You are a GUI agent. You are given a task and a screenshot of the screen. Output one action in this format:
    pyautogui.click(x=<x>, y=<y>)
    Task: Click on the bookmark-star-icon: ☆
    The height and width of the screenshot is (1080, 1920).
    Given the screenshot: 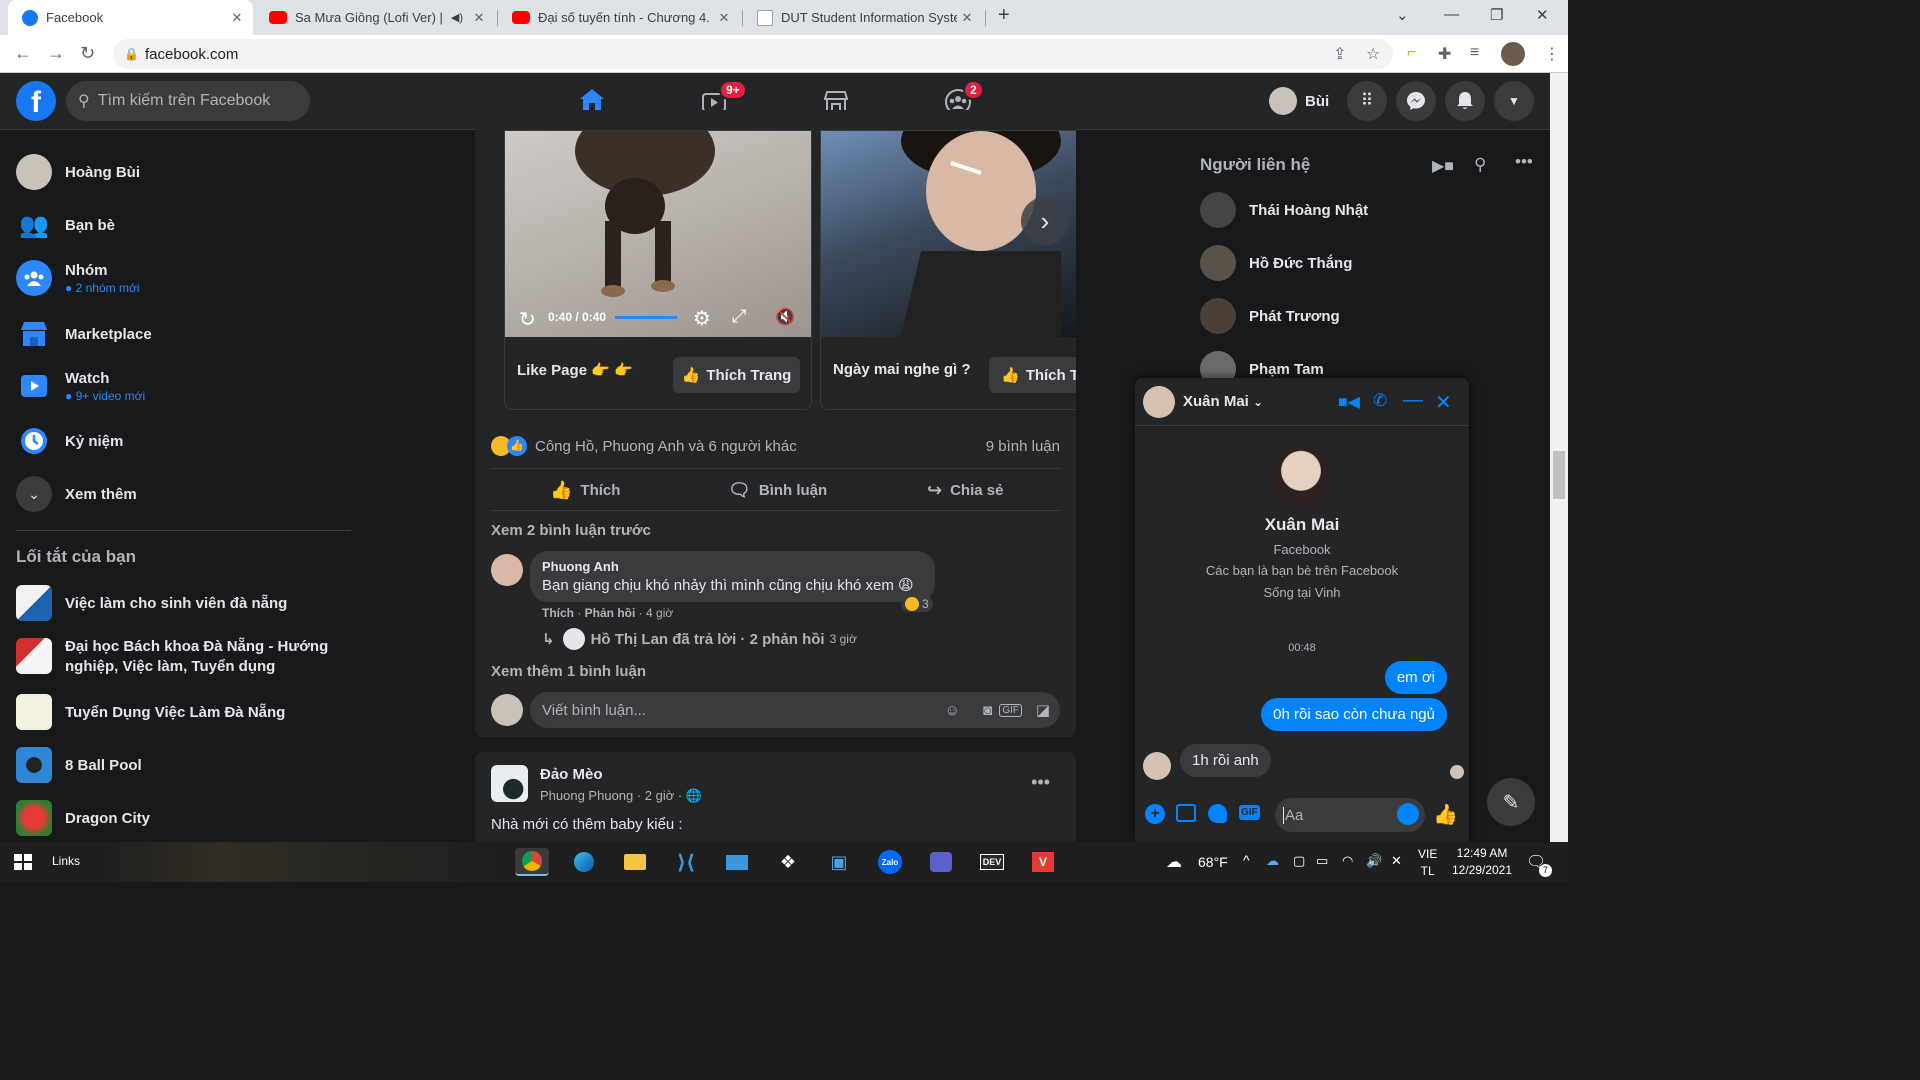 What is the action you would take?
    pyautogui.click(x=1373, y=54)
    